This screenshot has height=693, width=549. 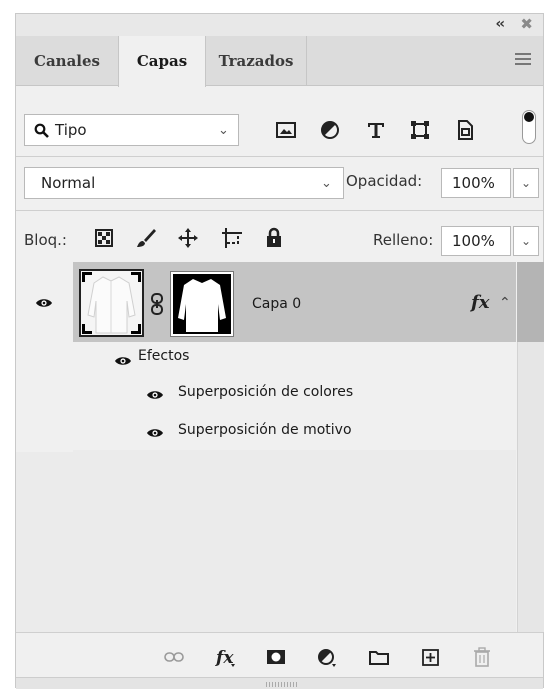 What do you see at coordinates (67, 61) in the screenshot?
I see `tab-canales: Canales` at bounding box center [67, 61].